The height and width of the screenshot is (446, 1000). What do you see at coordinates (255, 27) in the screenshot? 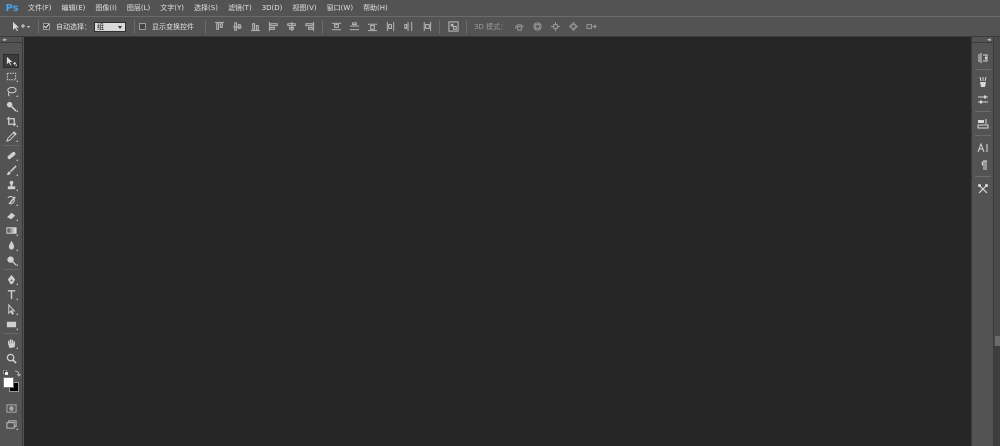
I see `align-bottom-button` at bounding box center [255, 27].